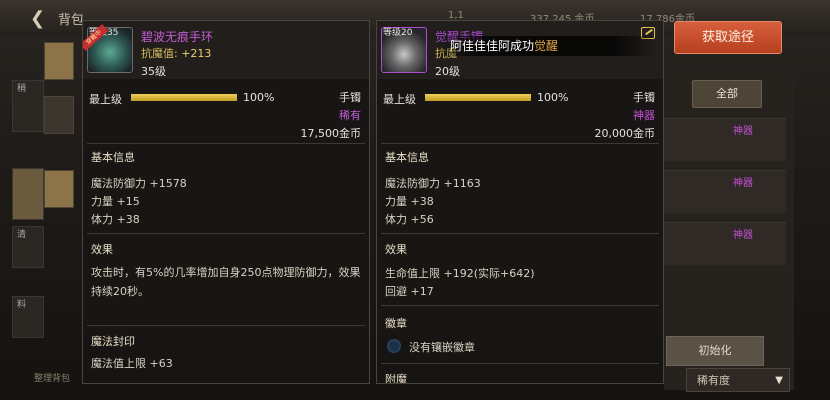 The height and width of the screenshot is (400, 830). I want to click on resist-label: 抗魔值:, so click(159, 53).